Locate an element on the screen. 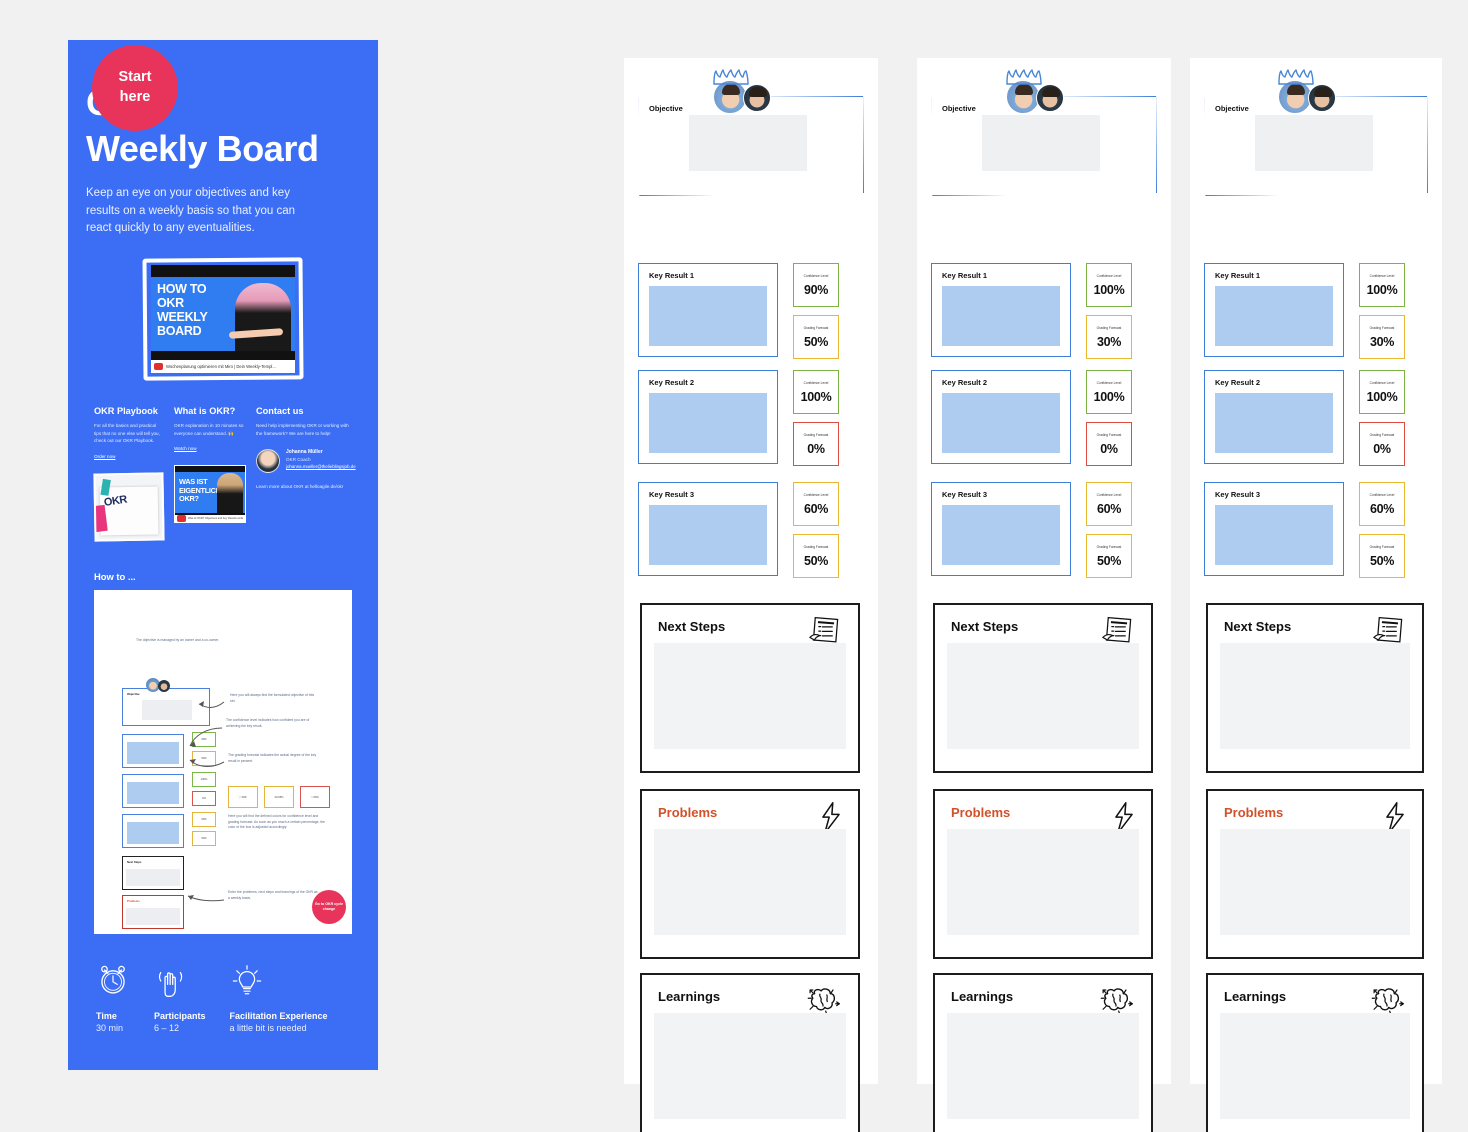  key-result-title: Key Result 1 is located at coordinates (672, 275).